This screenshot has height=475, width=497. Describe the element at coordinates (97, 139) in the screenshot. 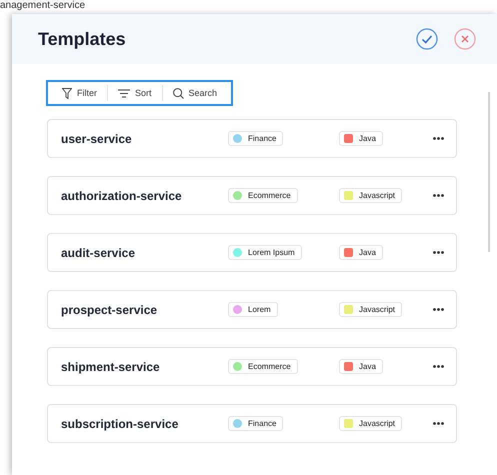

I see `template-name: user-service` at that location.